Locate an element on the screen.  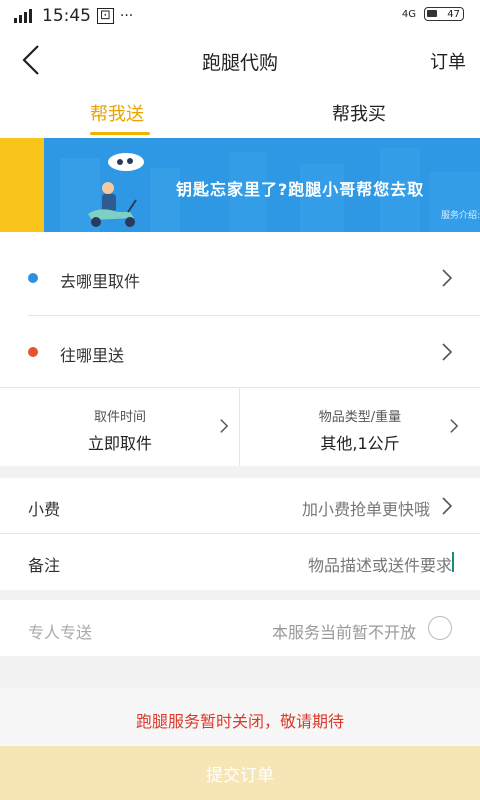
pickup-time-cell: 取件时间 立即取件 is located at coordinates (120, 427).